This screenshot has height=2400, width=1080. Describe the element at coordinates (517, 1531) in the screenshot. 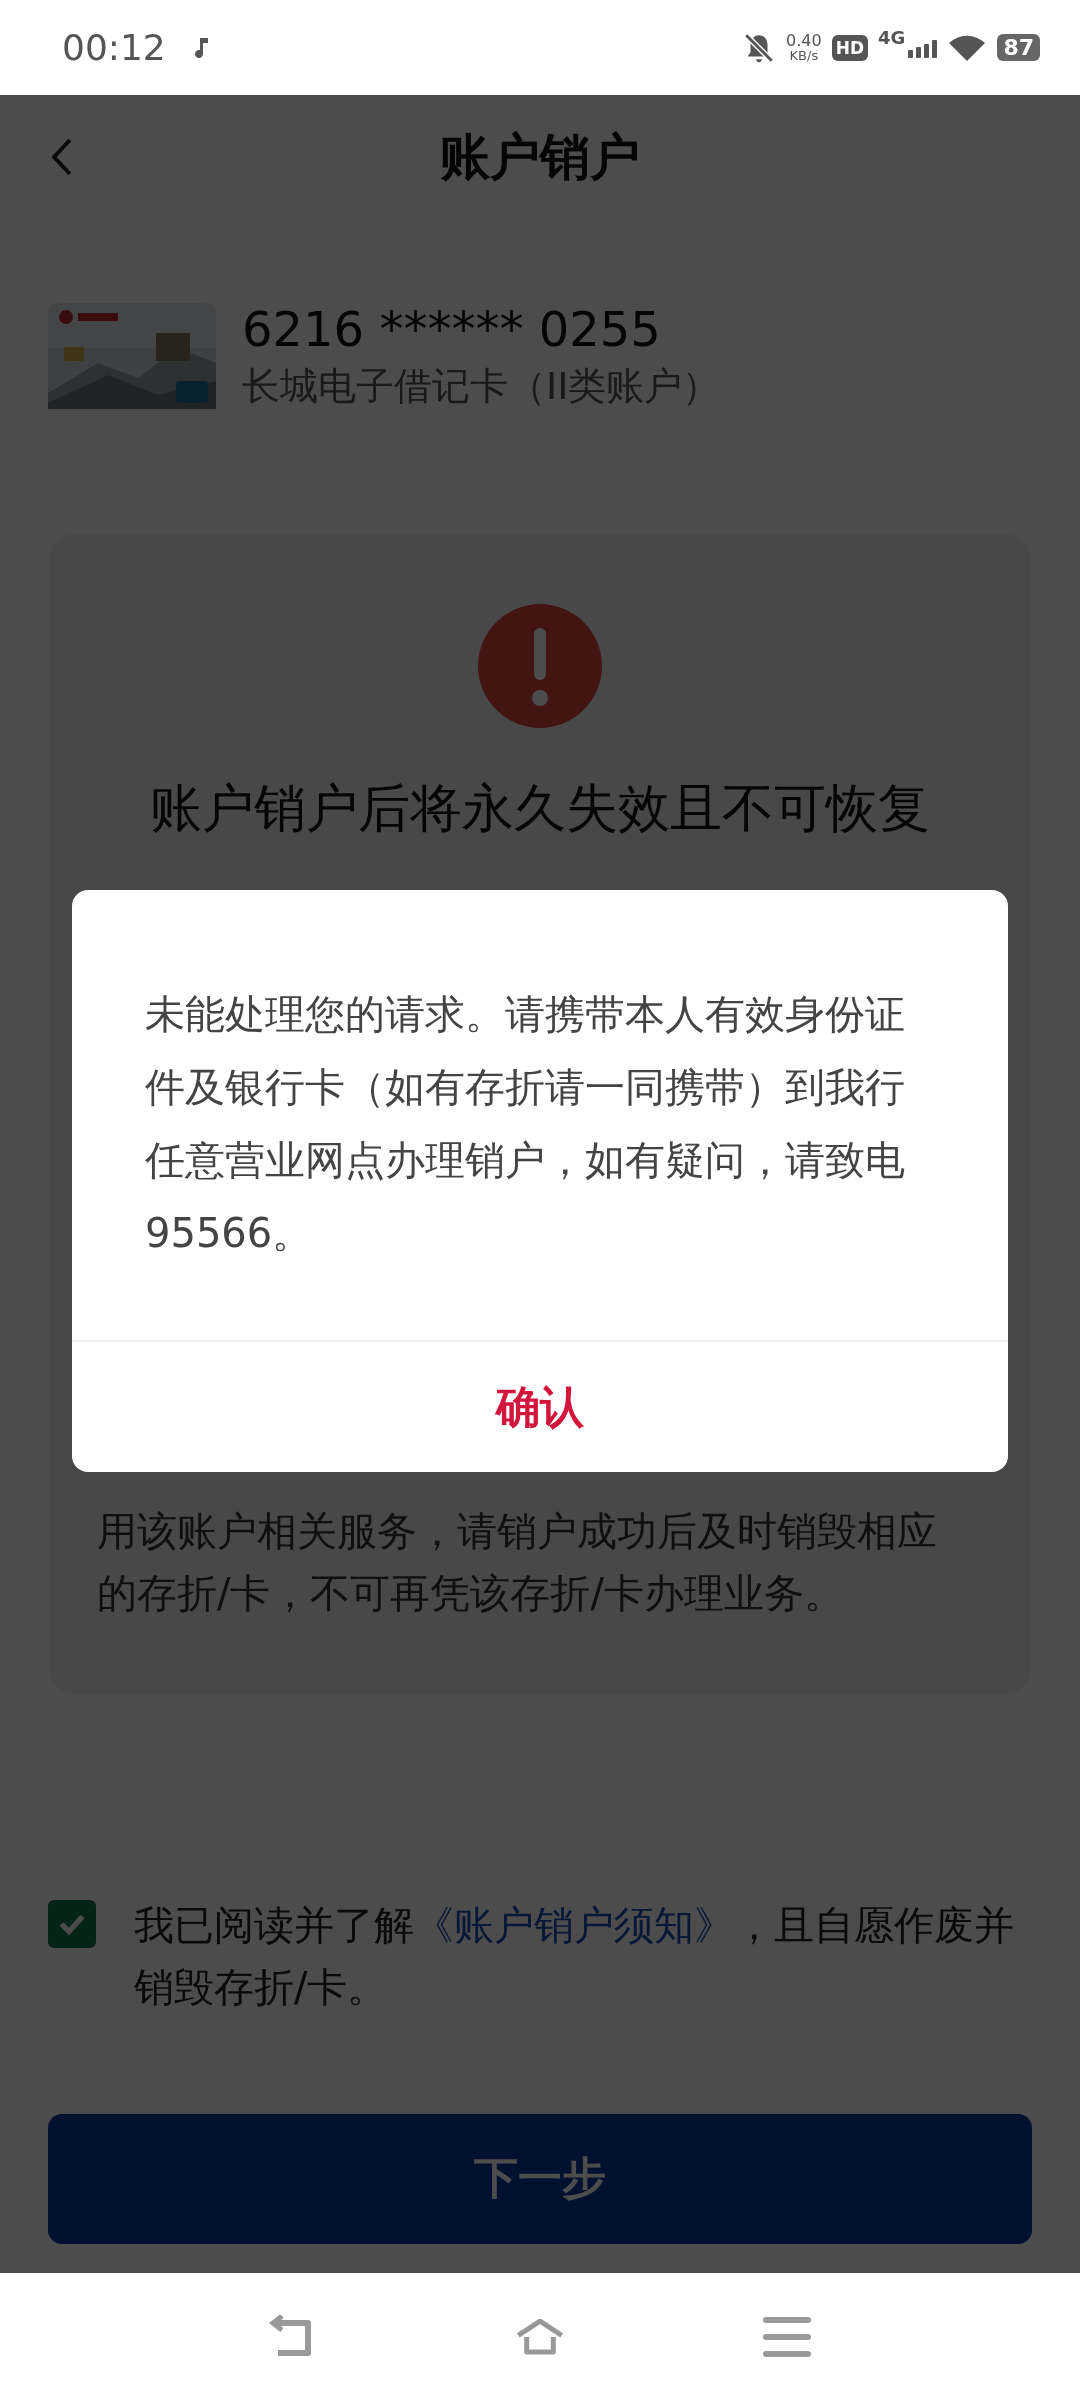

I see `notice-text: 用该账户相关服务，请销户成功后及时销毁相应` at that location.